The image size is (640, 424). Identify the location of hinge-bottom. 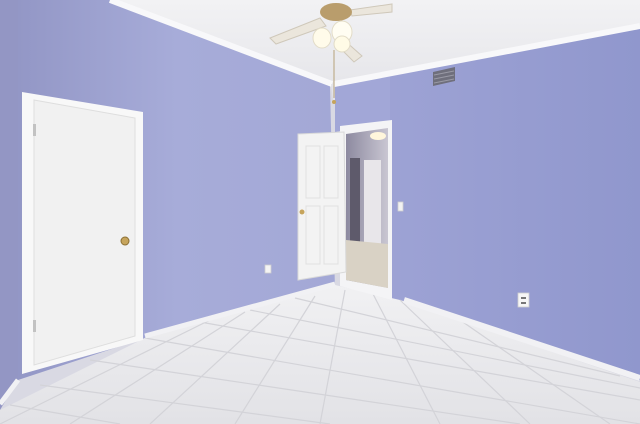
(34, 326).